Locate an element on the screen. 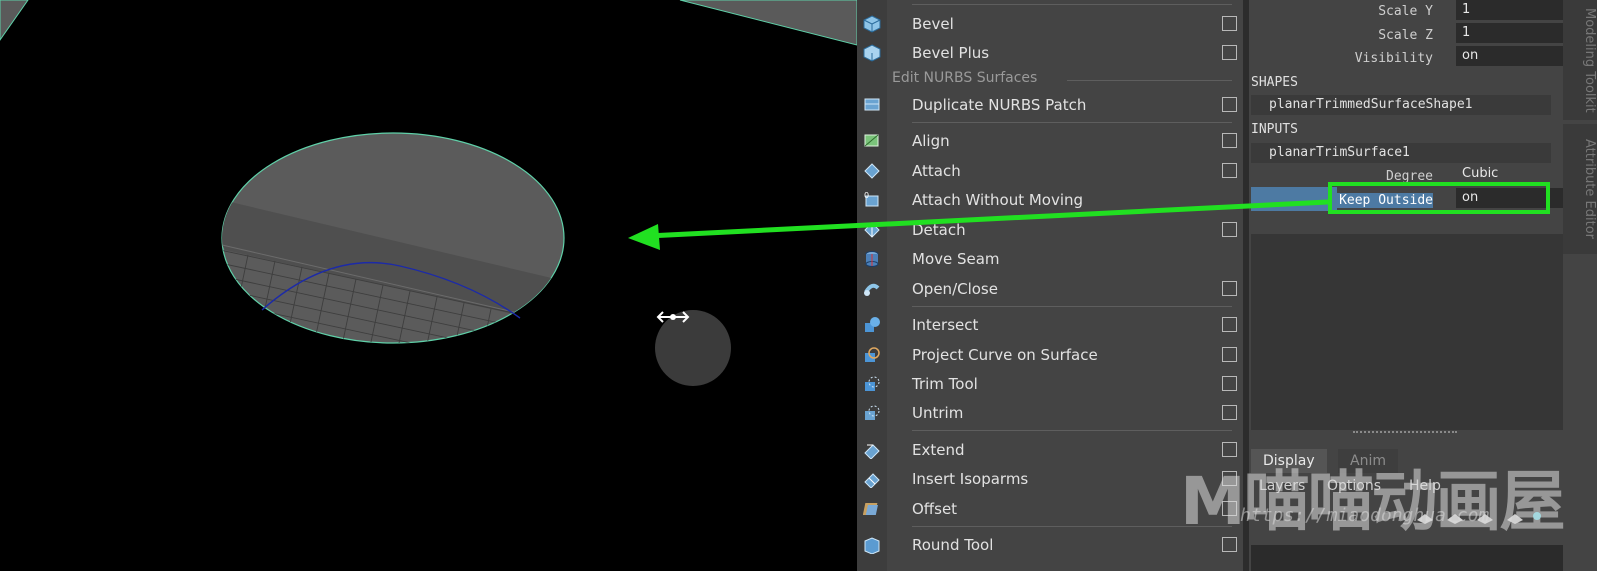  annotation-highlight-box is located at coordinates (1439, 198).